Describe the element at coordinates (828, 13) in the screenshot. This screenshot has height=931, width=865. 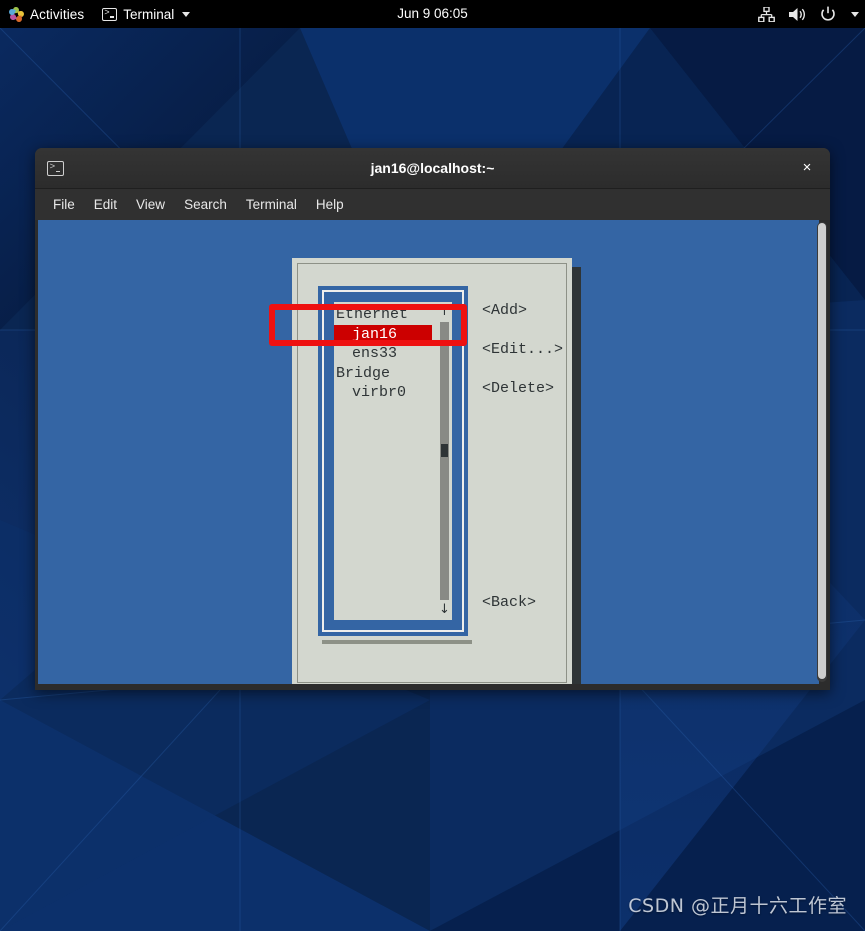
I see `power-icon` at that location.